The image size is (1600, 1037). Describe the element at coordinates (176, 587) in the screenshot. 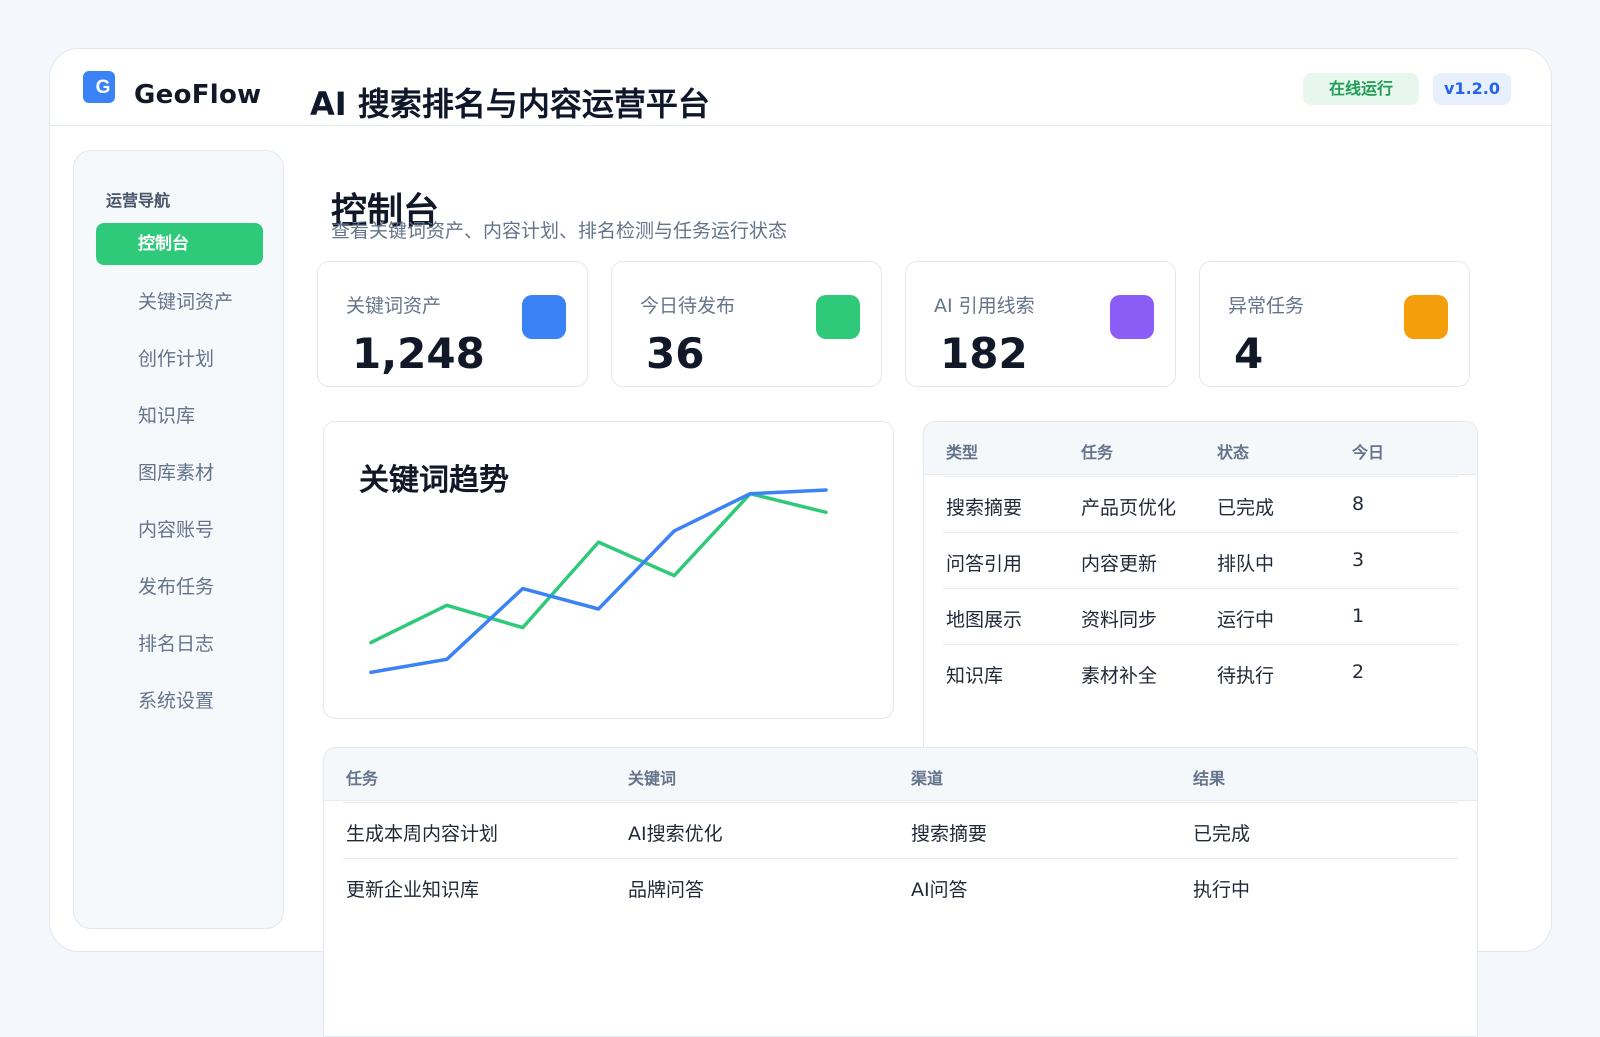

I see `sidebar-item-label: 发布任务` at that location.